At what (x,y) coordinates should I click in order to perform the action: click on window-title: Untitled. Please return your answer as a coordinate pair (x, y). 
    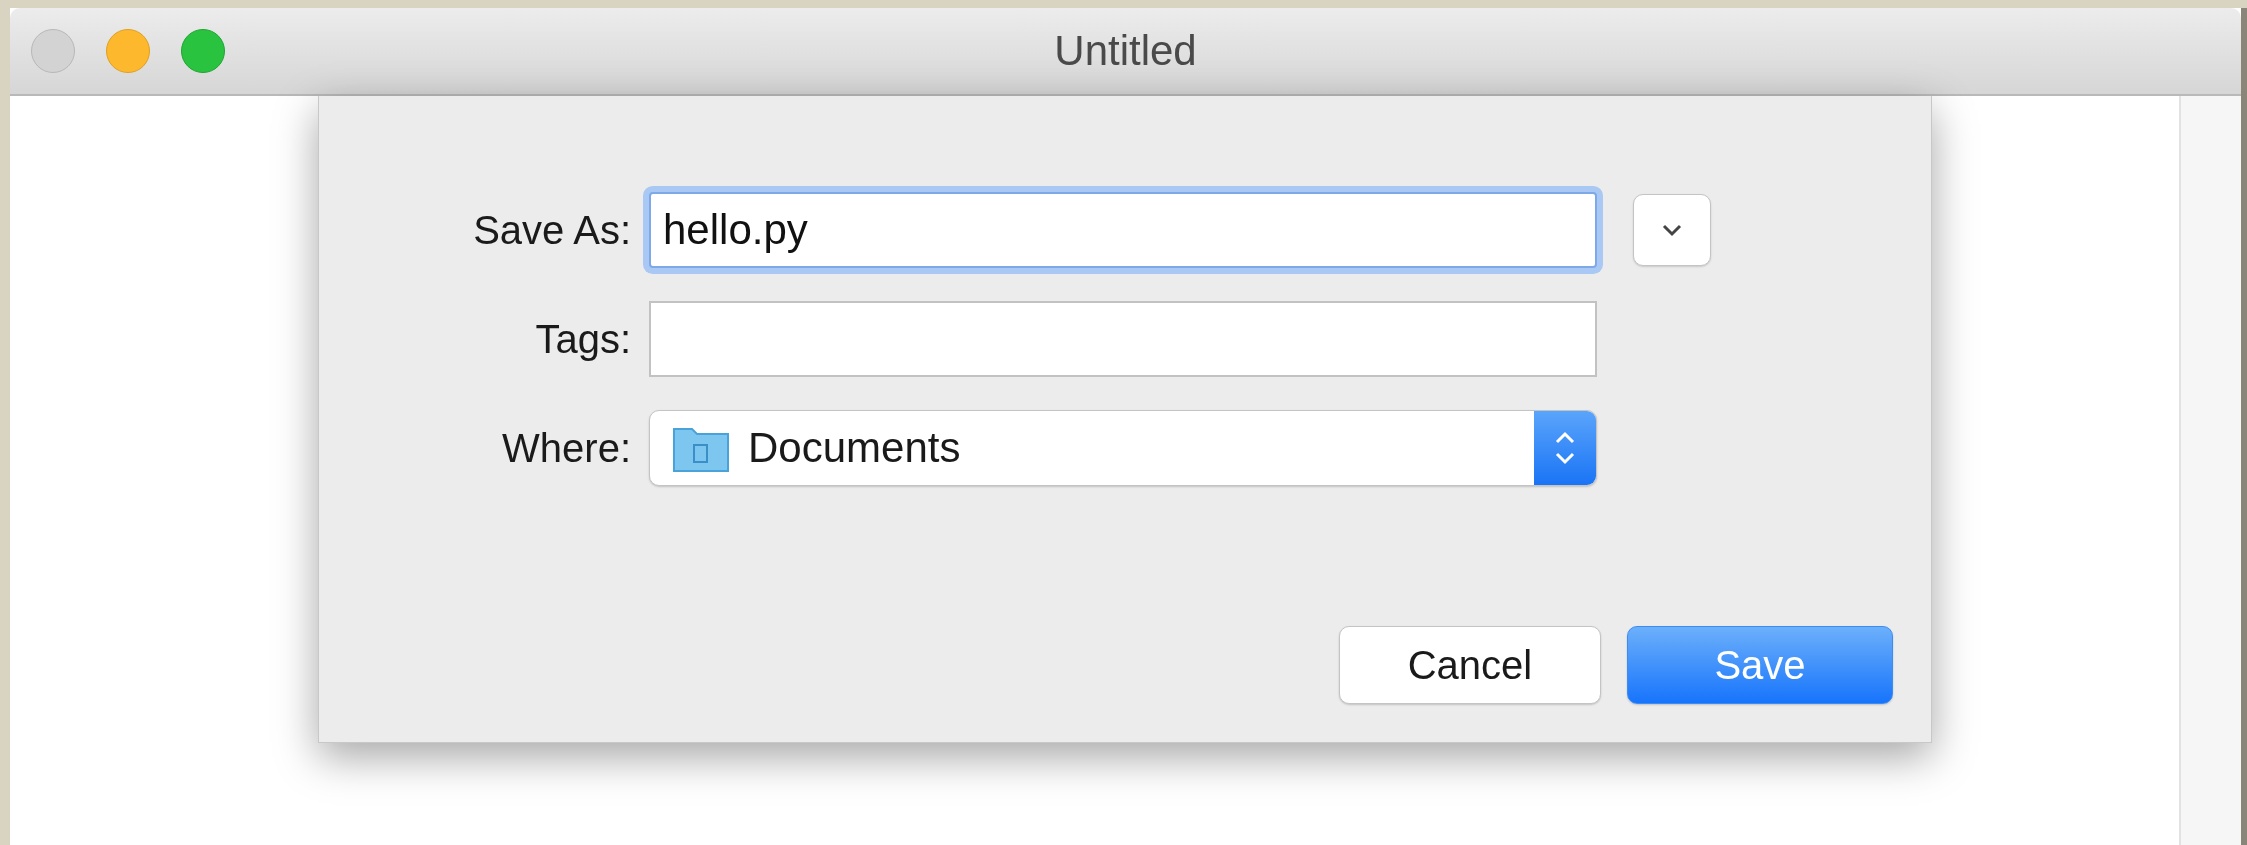
    Looking at the image, I should click on (1125, 51).